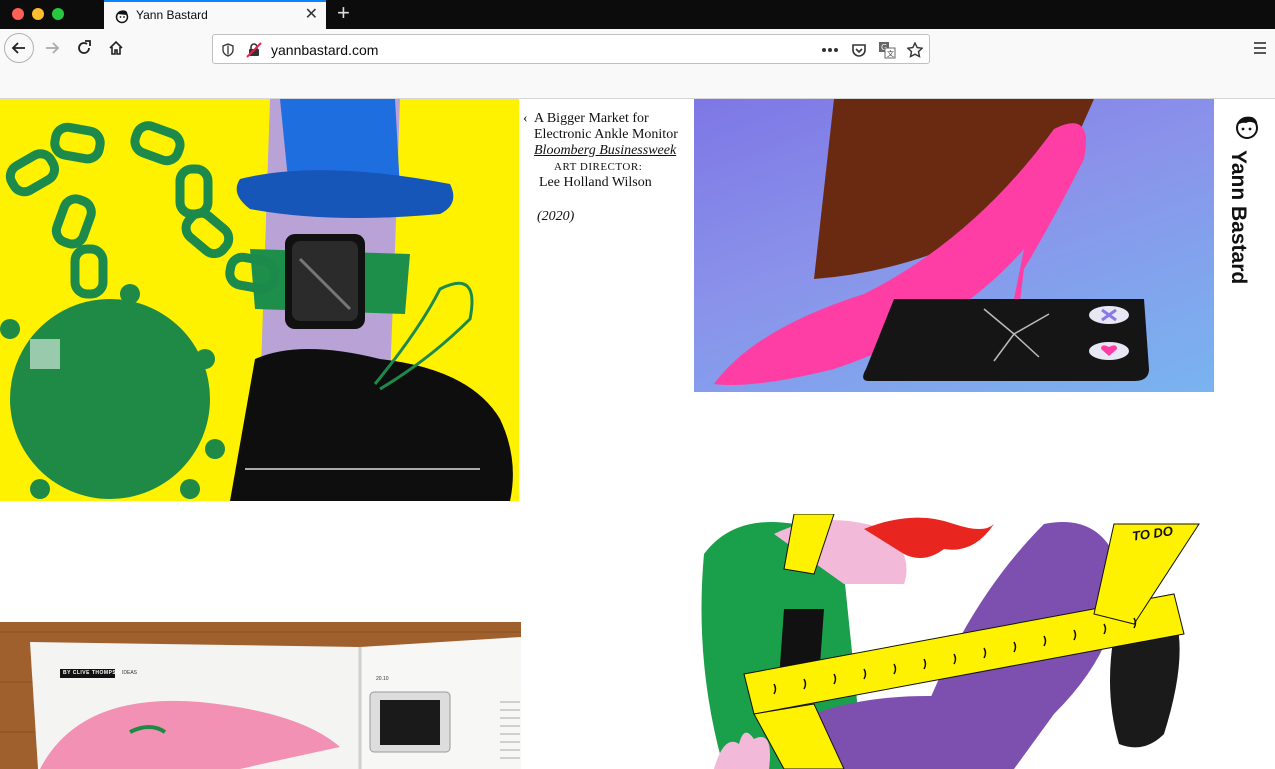 The width and height of the screenshot is (1275, 769). What do you see at coordinates (215, 14) in the screenshot?
I see `tab-yann-bastard: Yann Bastard ✕` at bounding box center [215, 14].